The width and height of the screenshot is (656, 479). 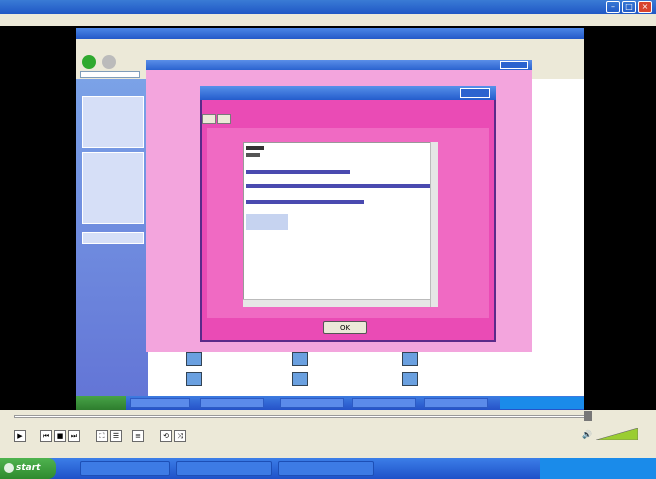 I want to click on task-panel-details, so click(x=113, y=238).